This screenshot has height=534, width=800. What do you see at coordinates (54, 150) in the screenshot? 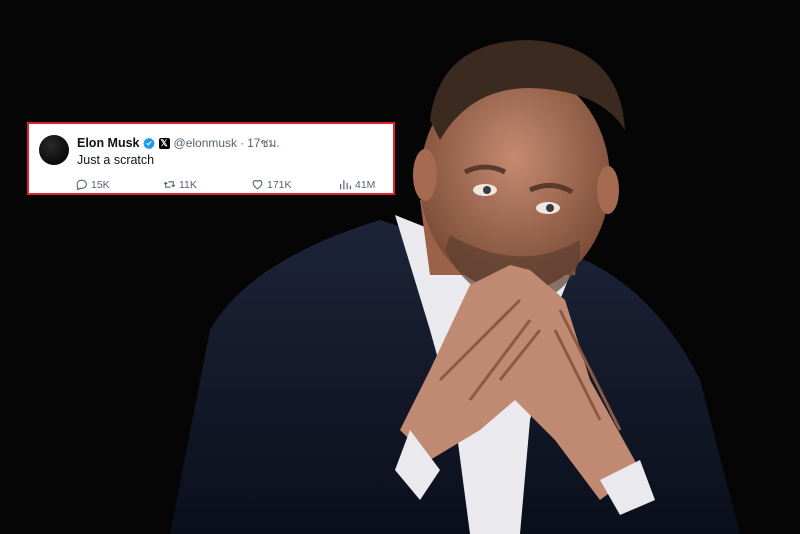
I see `avatar` at bounding box center [54, 150].